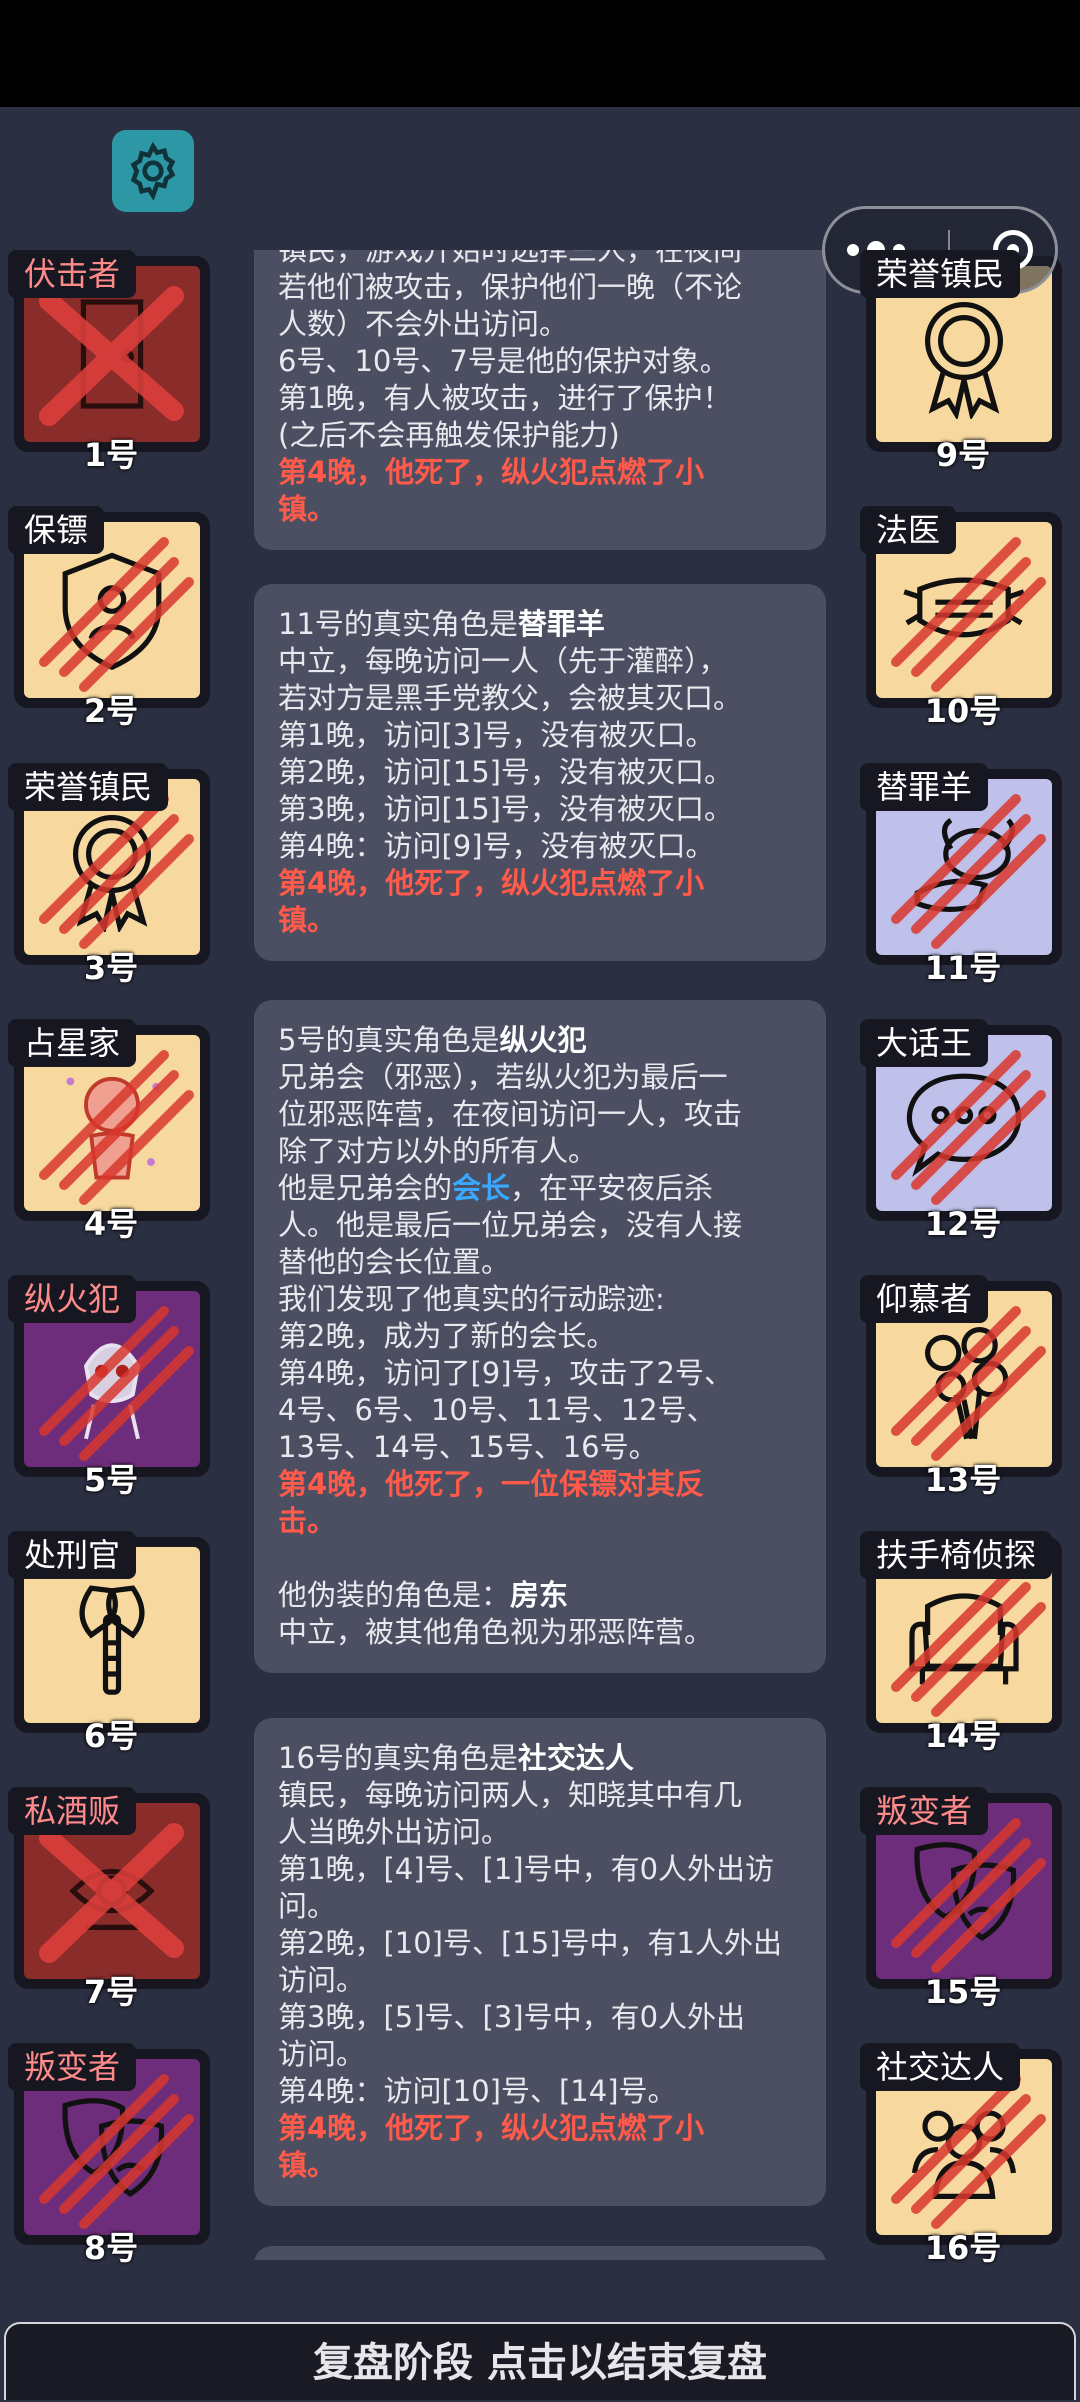  I want to click on player-slot-4: 占星家 4号, so click(111, 1131).